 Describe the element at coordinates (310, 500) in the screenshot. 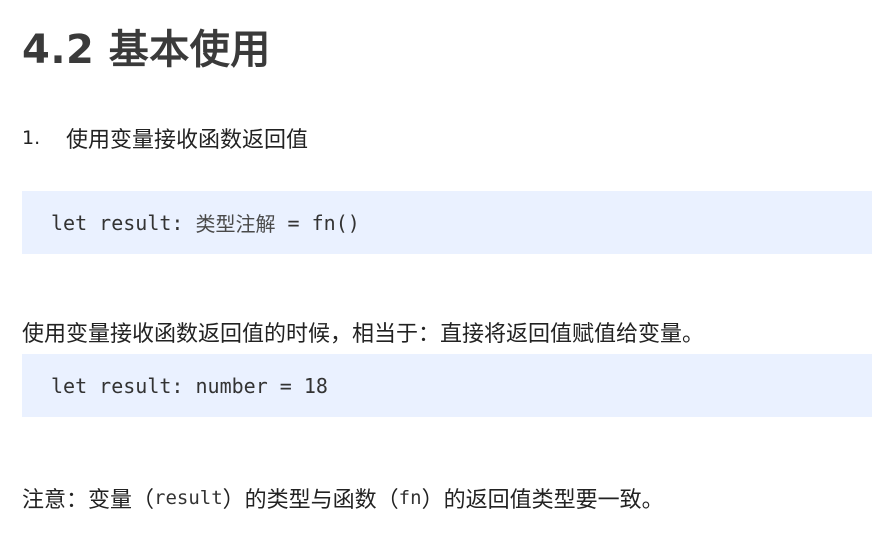

I see `note-middle: ）的类型与函数（` at that location.